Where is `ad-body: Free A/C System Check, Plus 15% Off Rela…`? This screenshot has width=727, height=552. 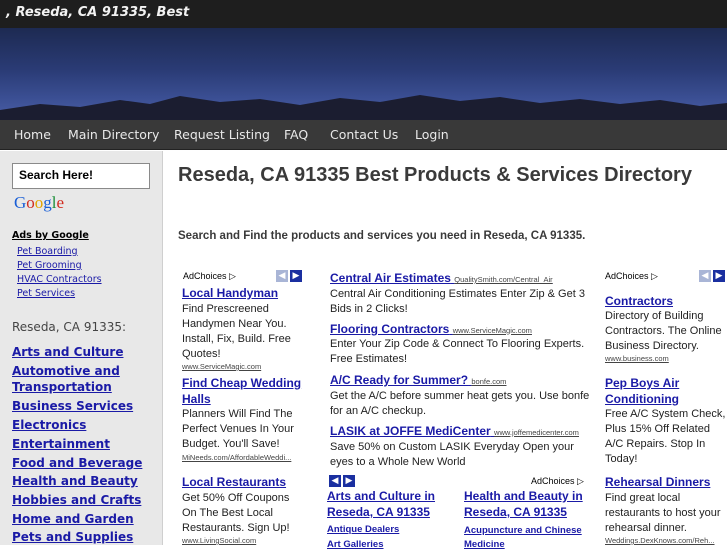
ad-body: Free A/C System Check, Plus 15% Off Rela… is located at coordinates (665, 436).